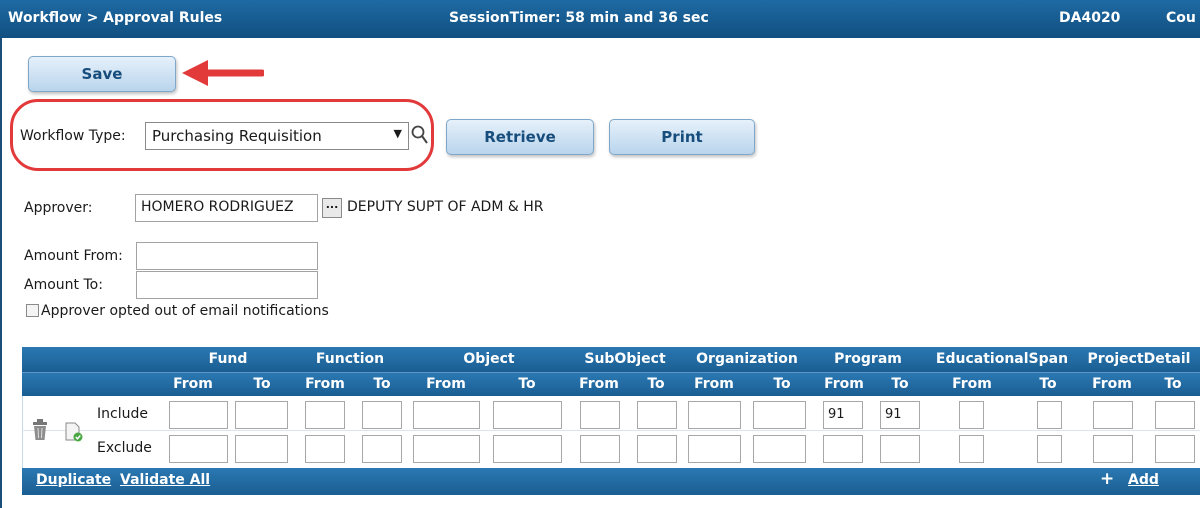 The height and width of the screenshot is (508, 1200). What do you see at coordinates (446, 449) in the screenshot?
I see `exclude-object-from` at bounding box center [446, 449].